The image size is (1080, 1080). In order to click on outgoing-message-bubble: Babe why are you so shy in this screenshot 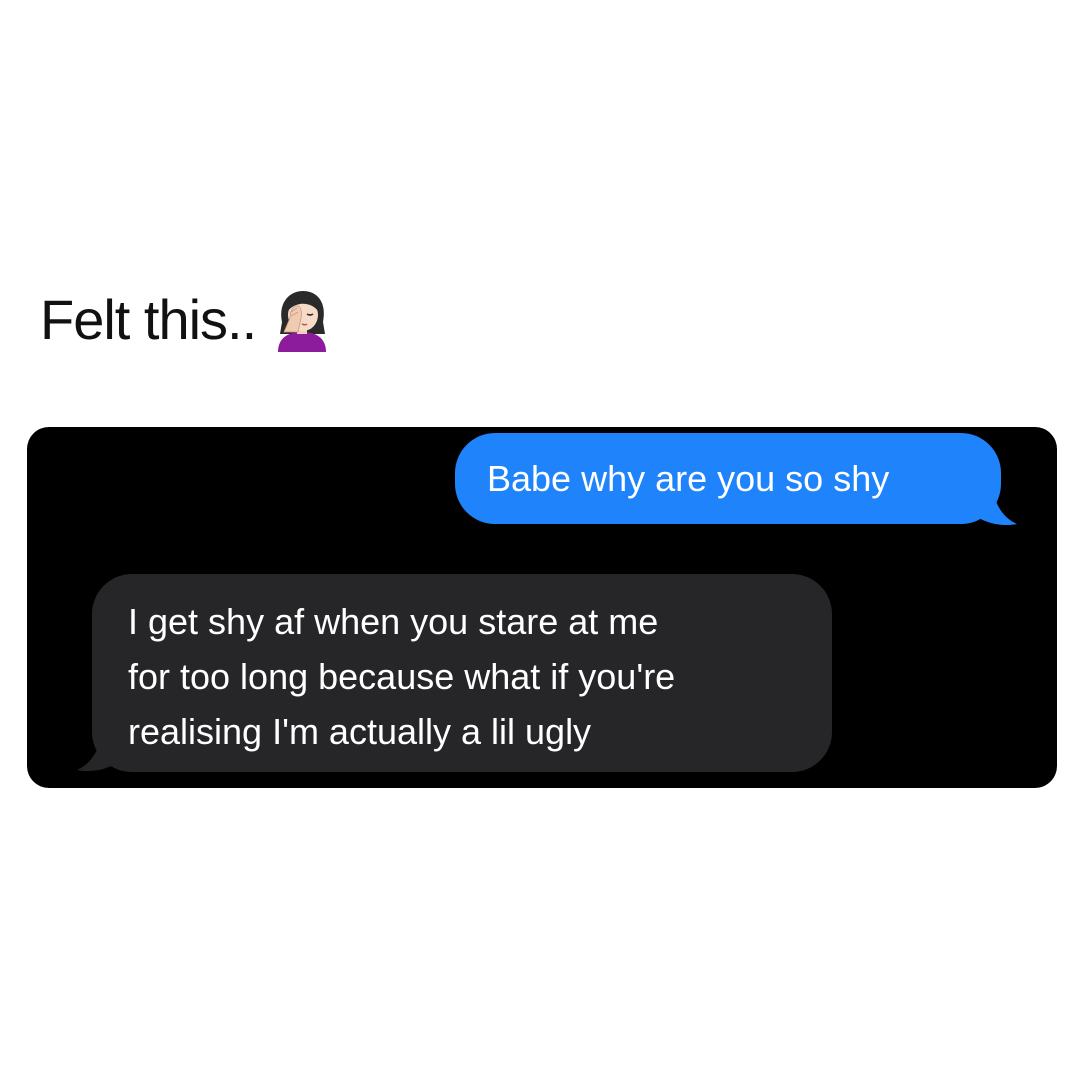, I will do `click(728, 478)`.